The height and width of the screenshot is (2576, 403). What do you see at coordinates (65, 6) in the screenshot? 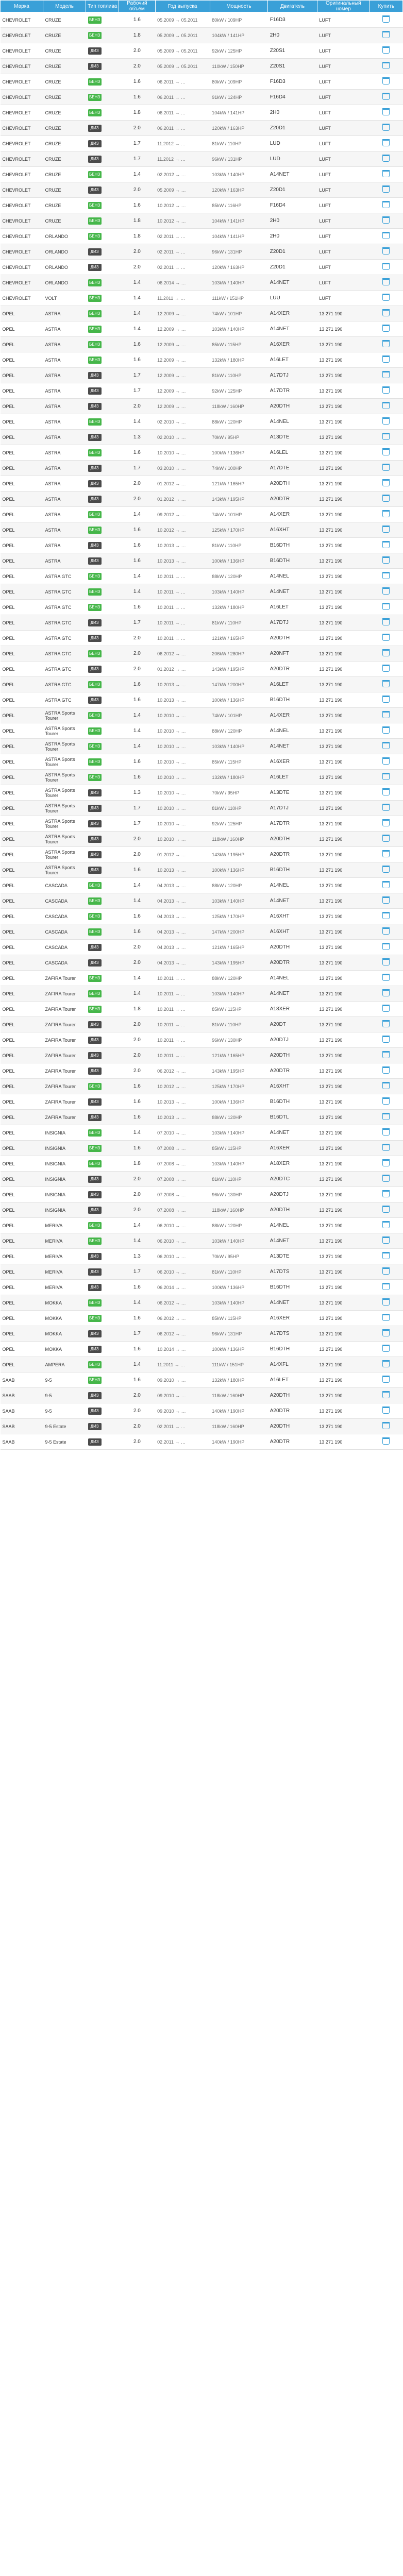
I see `header-model: Модель` at bounding box center [65, 6].